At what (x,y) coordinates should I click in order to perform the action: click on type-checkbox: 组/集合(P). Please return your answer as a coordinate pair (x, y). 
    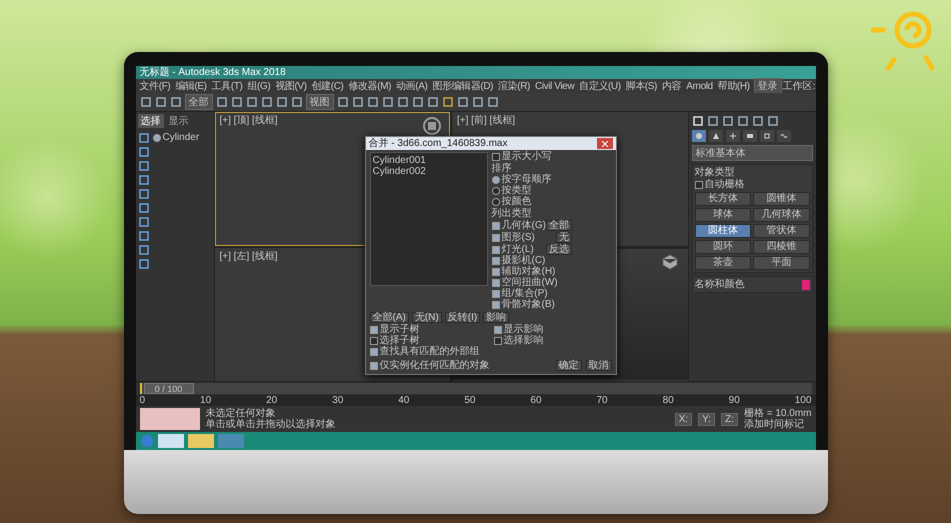
    Looking at the image, I should click on (520, 294).